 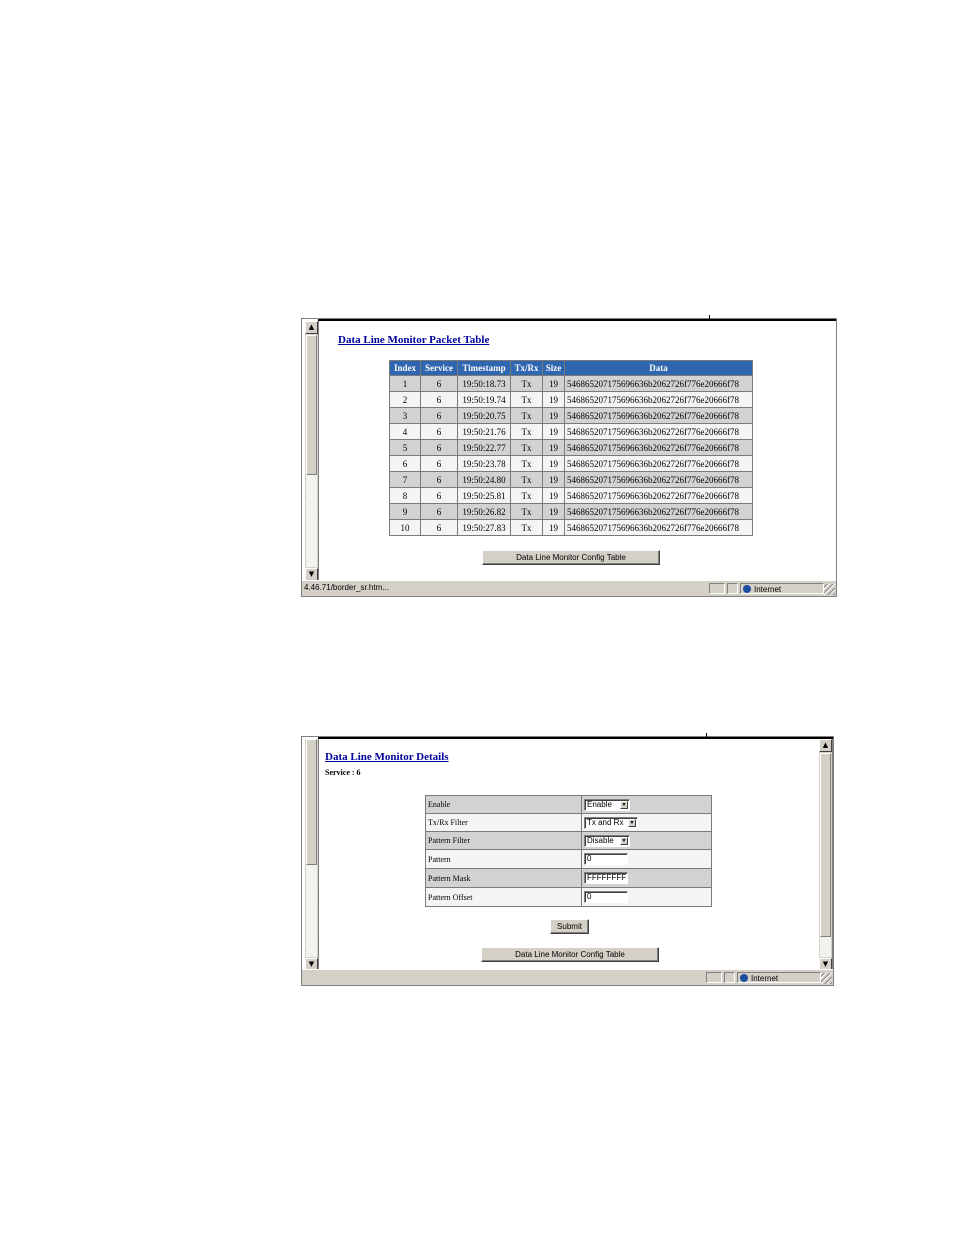 What do you see at coordinates (405, 511) in the screenshot?
I see `cell-index: 9` at bounding box center [405, 511].